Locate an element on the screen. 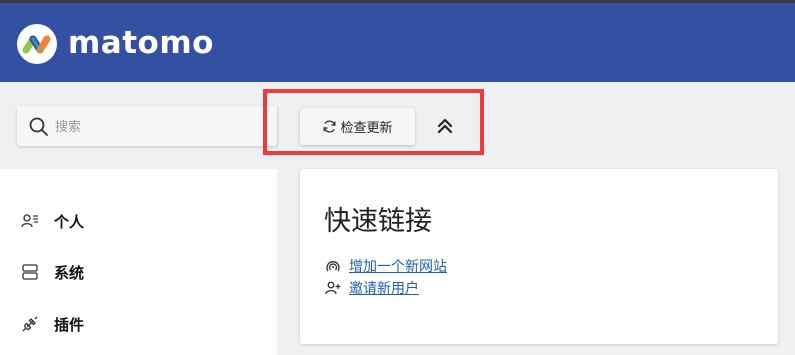 The width and height of the screenshot is (795, 355). quick-links-title: 快速链接 is located at coordinates (378, 221).